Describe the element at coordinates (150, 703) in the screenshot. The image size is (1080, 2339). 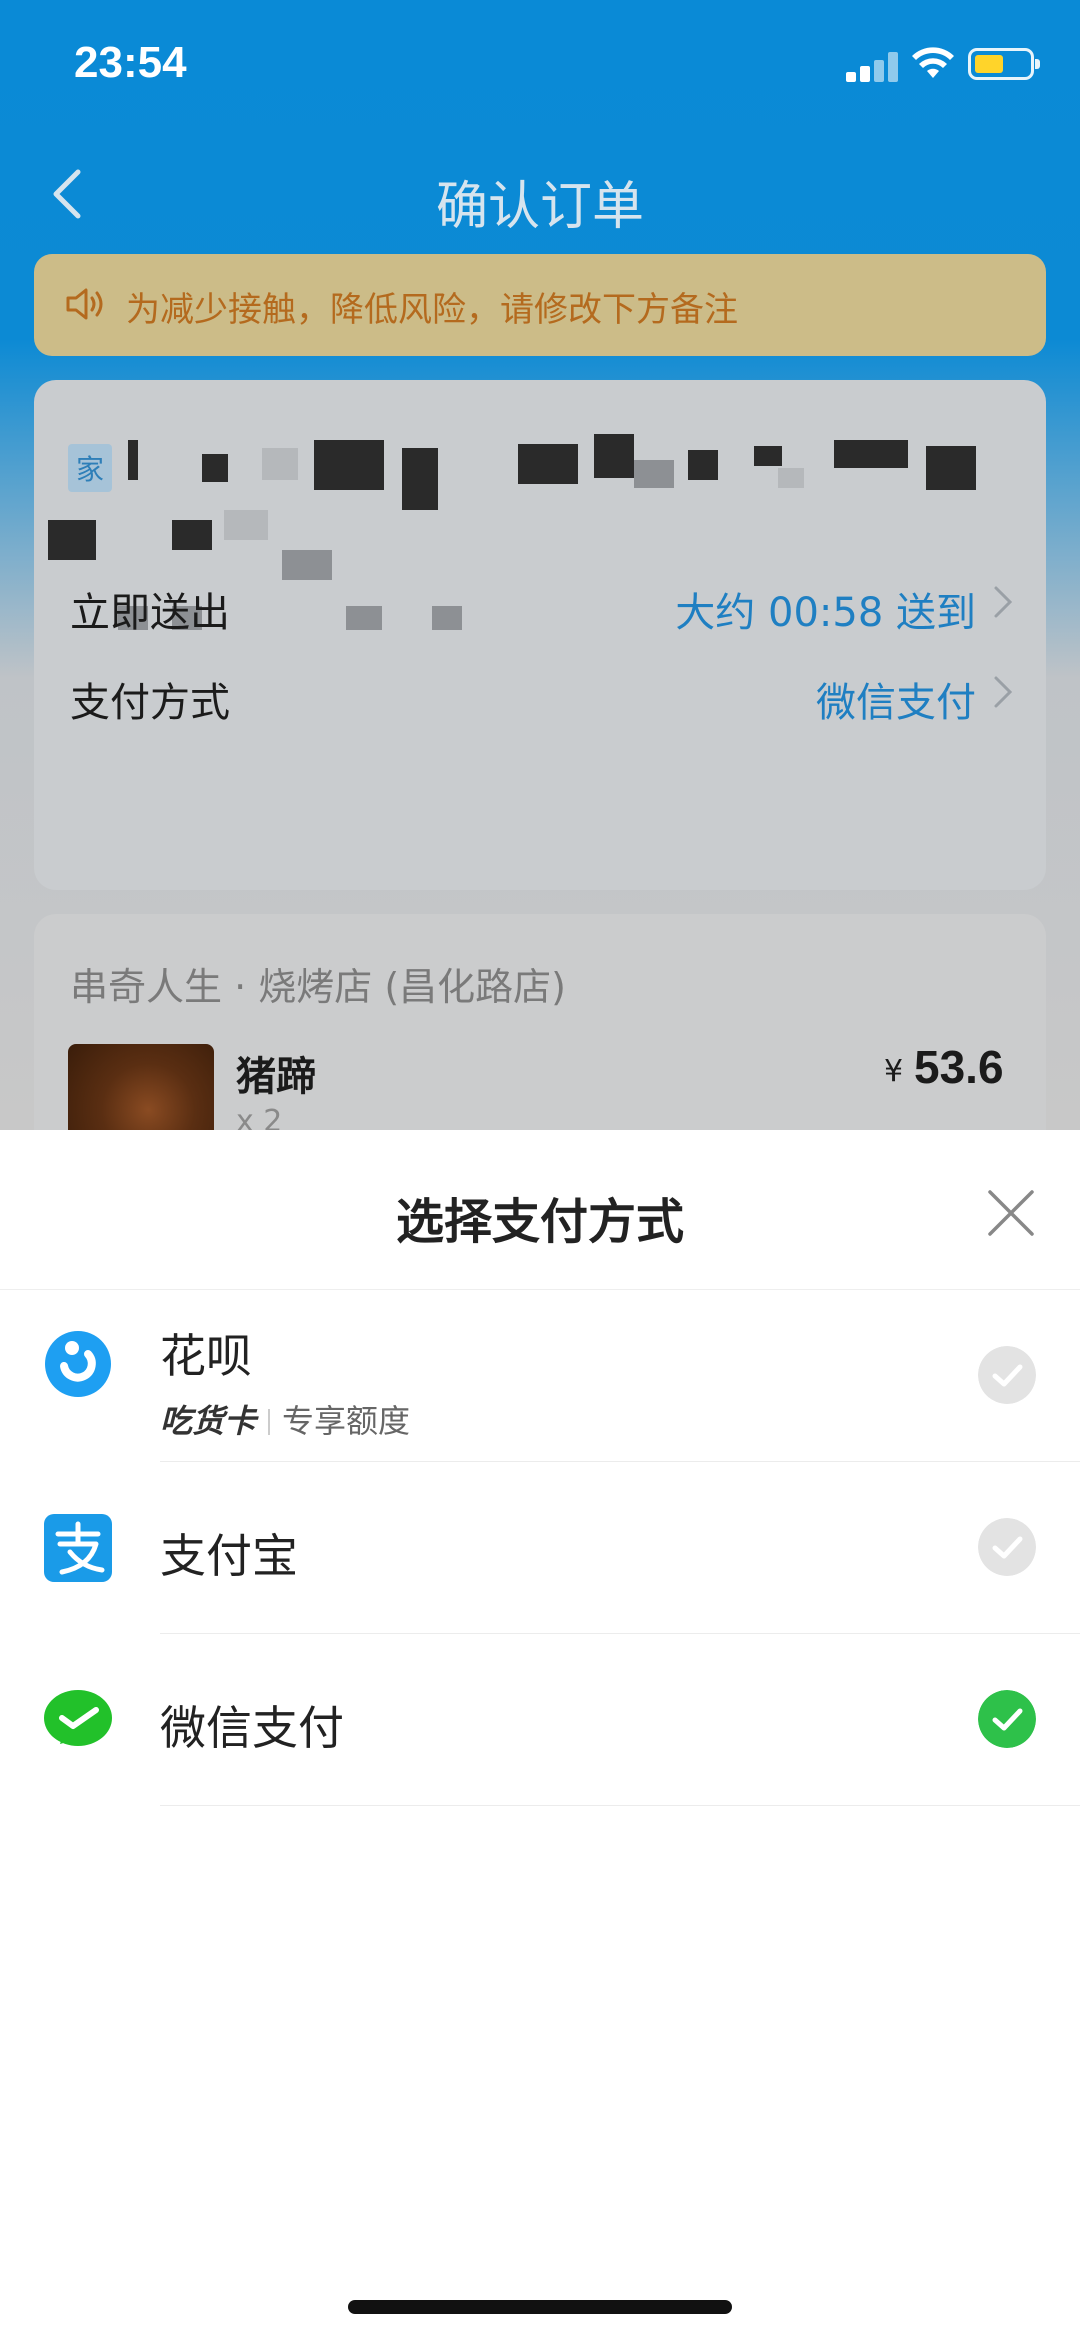
I see `payment-method-label: 支付方式` at that location.